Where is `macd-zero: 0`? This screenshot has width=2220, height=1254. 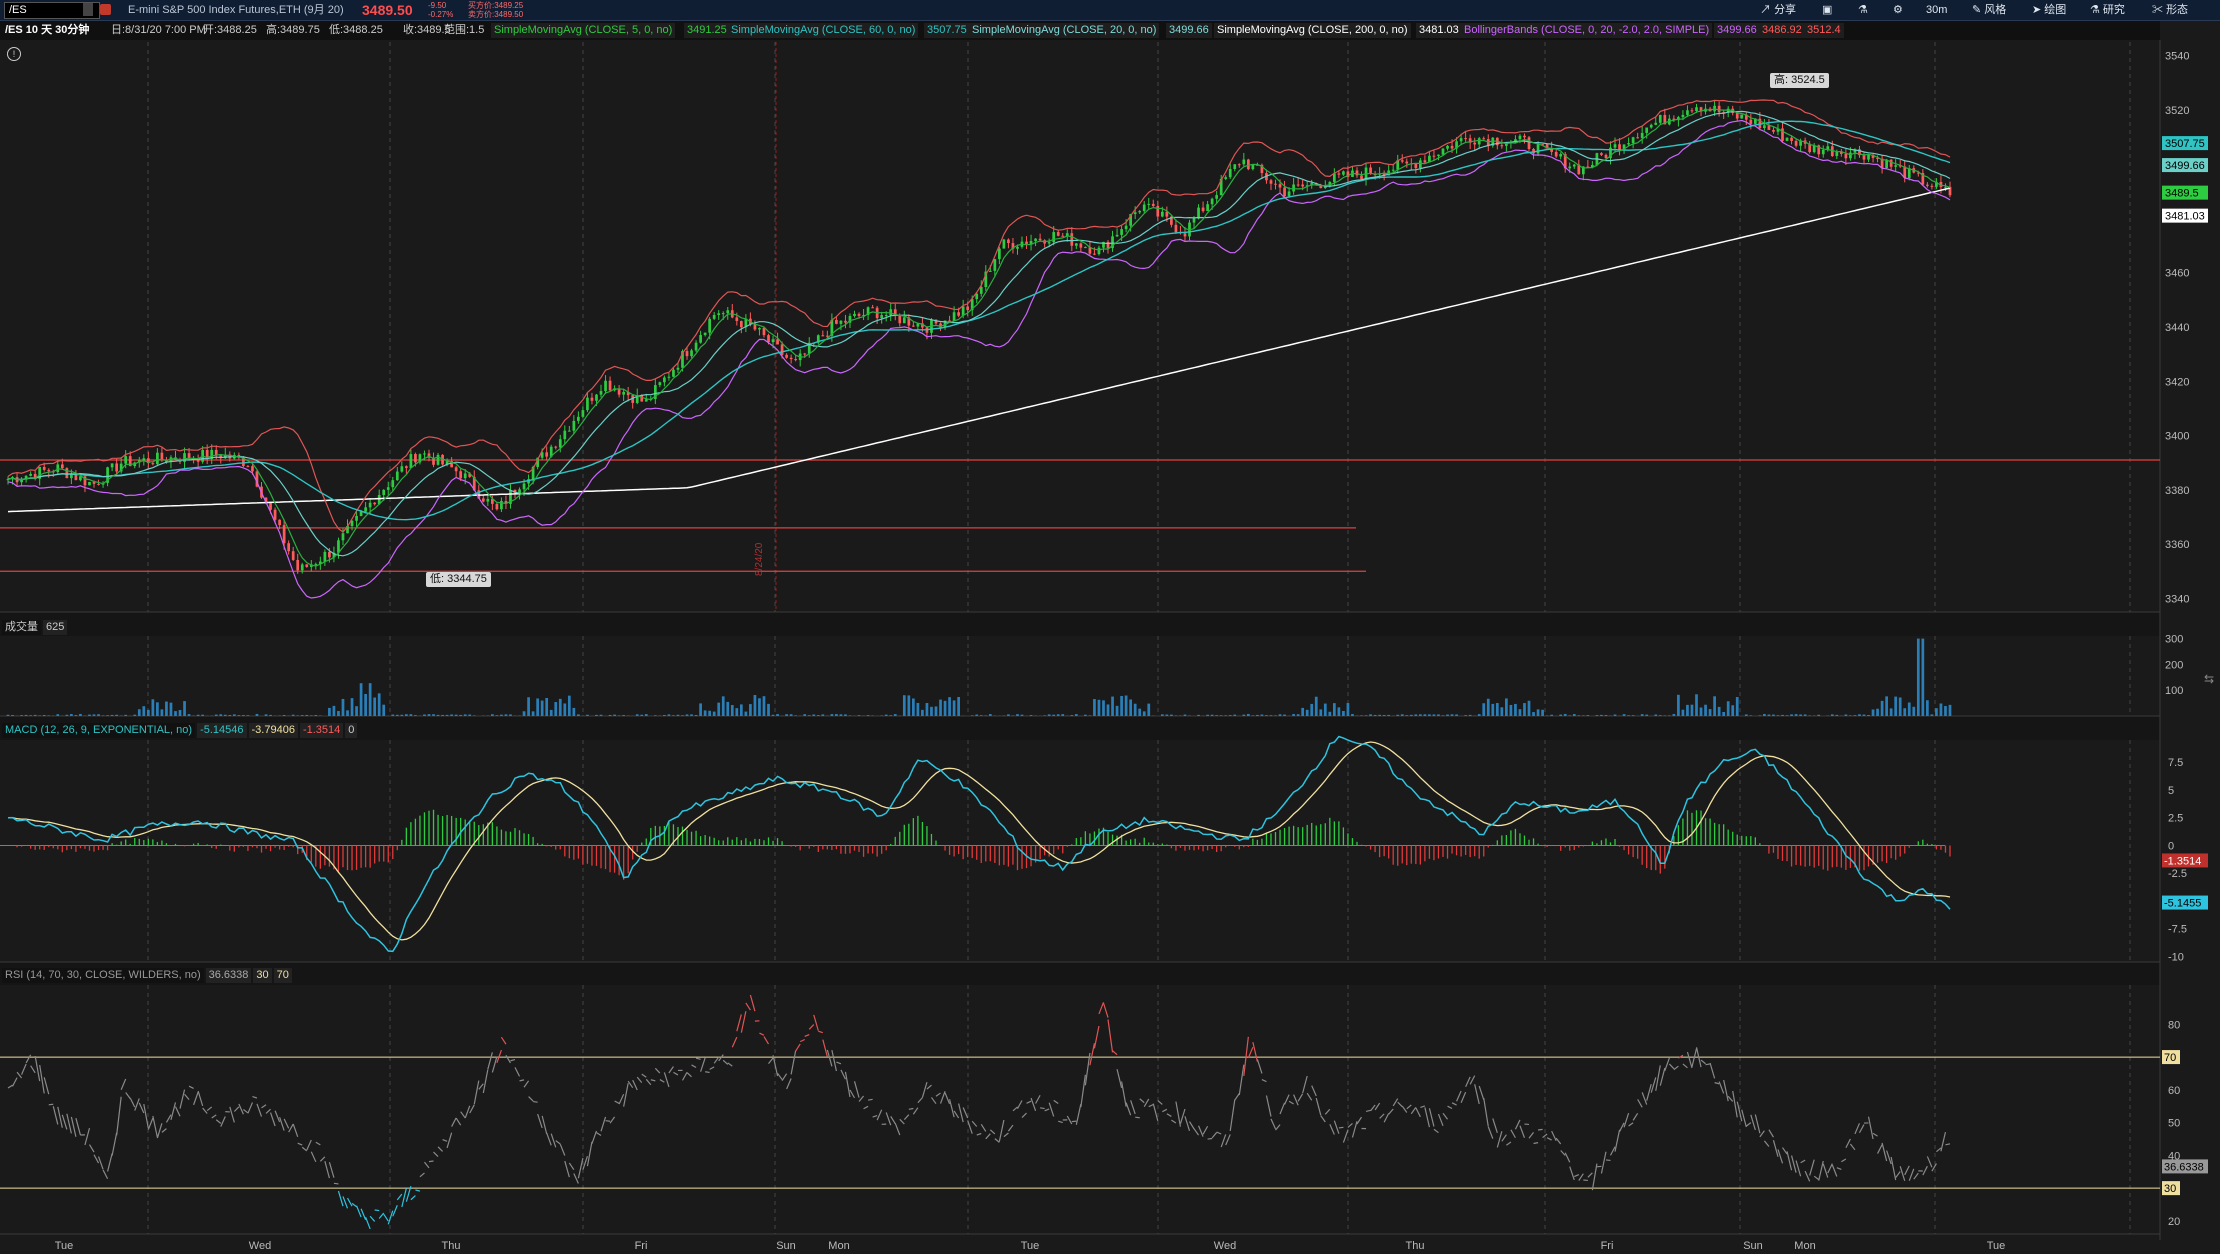 macd-zero: 0 is located at coordinates (351, 730).